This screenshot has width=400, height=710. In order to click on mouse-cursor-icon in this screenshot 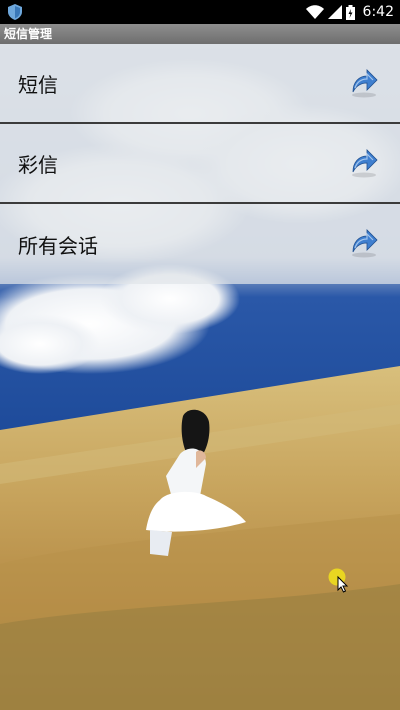, I will do `click(338, 580)`.